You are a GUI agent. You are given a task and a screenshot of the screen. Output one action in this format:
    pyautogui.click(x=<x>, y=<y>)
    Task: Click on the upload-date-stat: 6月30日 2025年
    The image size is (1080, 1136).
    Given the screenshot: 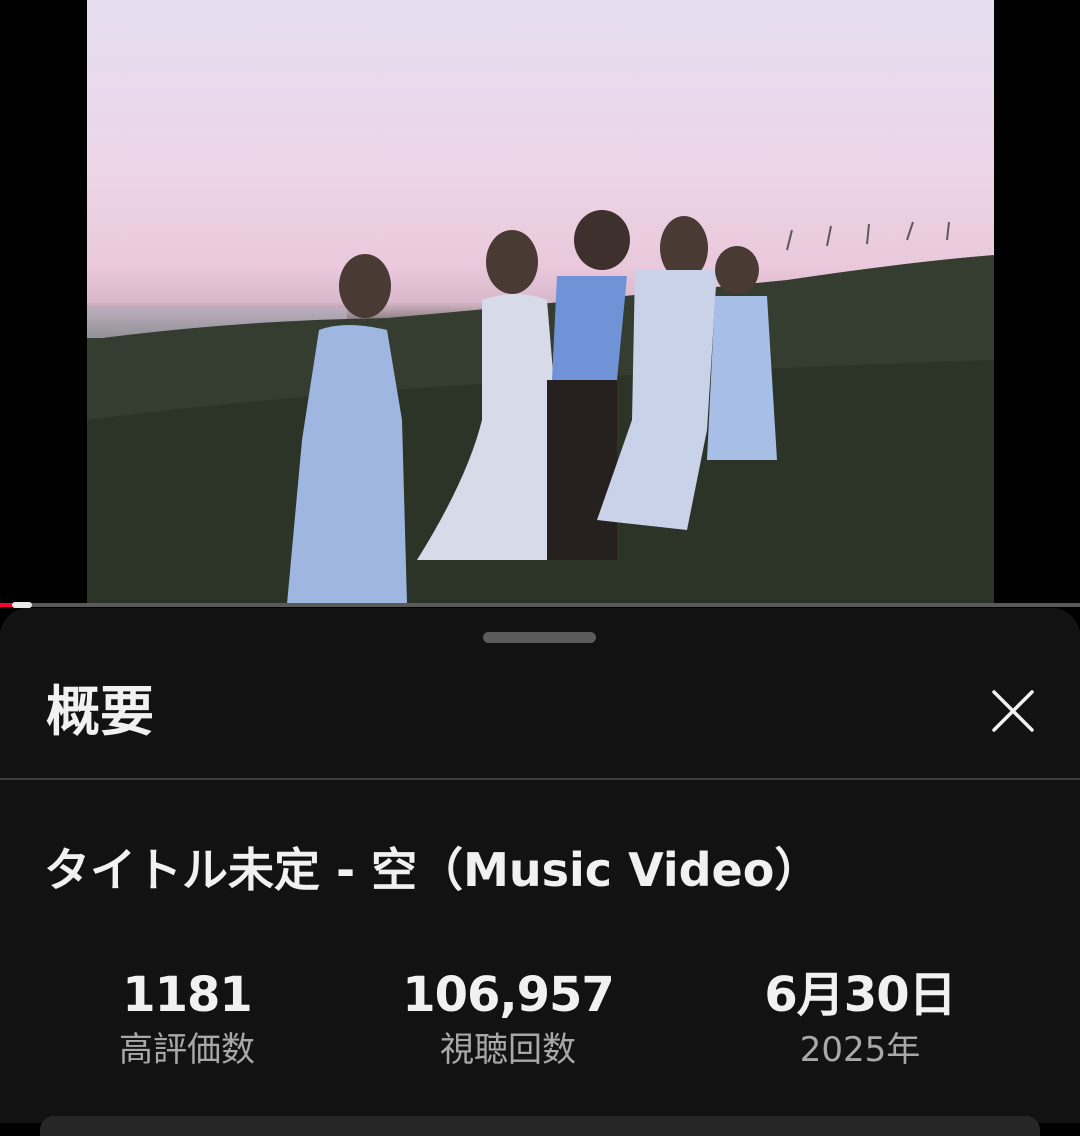 What is the action you would take?
    pyautogui.click(x=860, y=1019)
    